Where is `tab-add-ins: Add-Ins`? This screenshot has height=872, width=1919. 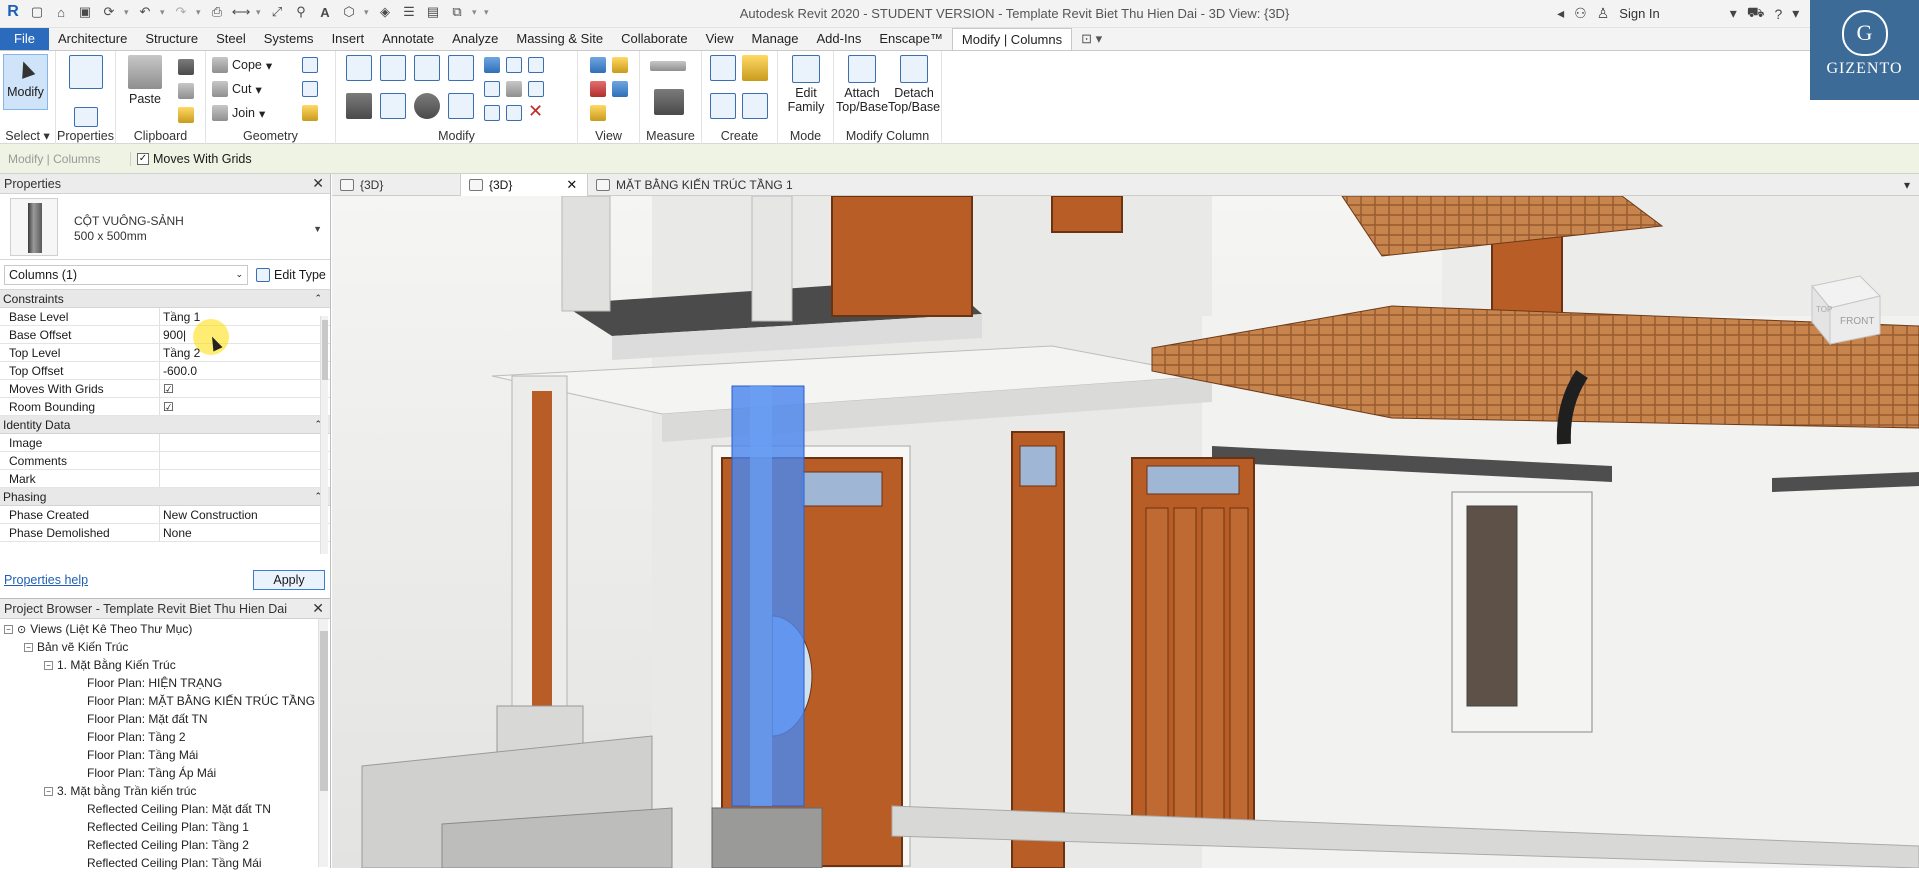 tab-add-ins: Add-Ins is located at coordinates (839, 39).